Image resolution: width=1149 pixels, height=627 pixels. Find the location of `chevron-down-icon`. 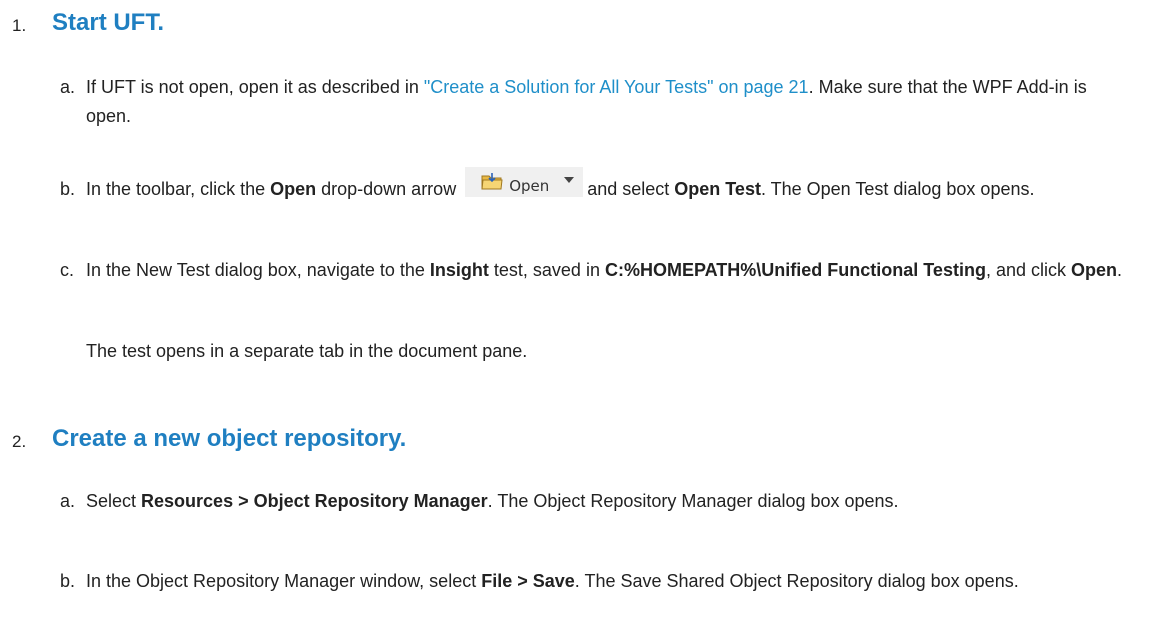

chevron-down-icon is located at coordinates (569, 180).